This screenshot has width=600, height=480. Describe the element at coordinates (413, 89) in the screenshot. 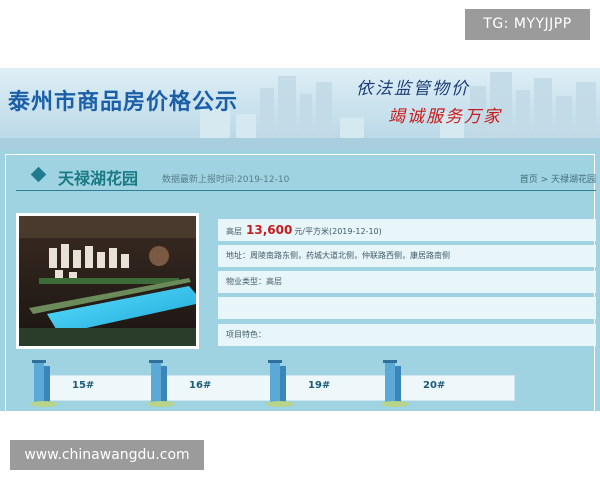

I see `slogan-line-1: 依法监管物价` at that location.